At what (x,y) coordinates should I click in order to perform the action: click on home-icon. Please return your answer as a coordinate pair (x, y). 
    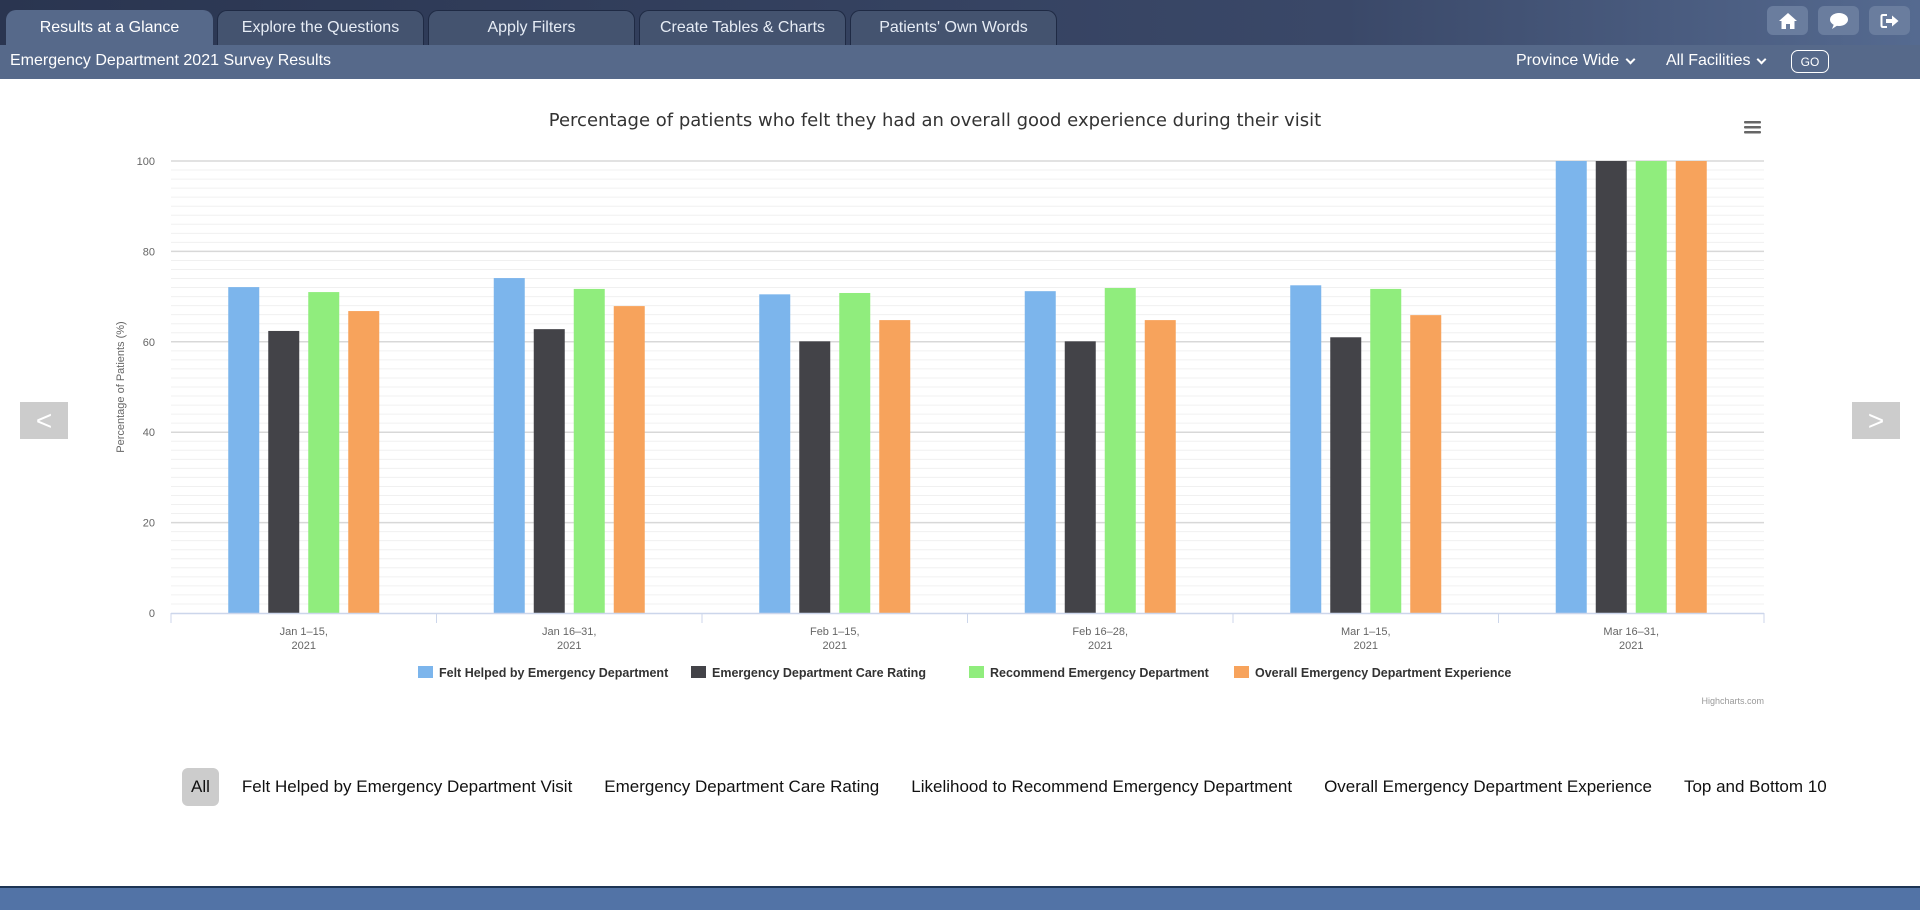
    Looking at the image, I should click on (1787, 20).